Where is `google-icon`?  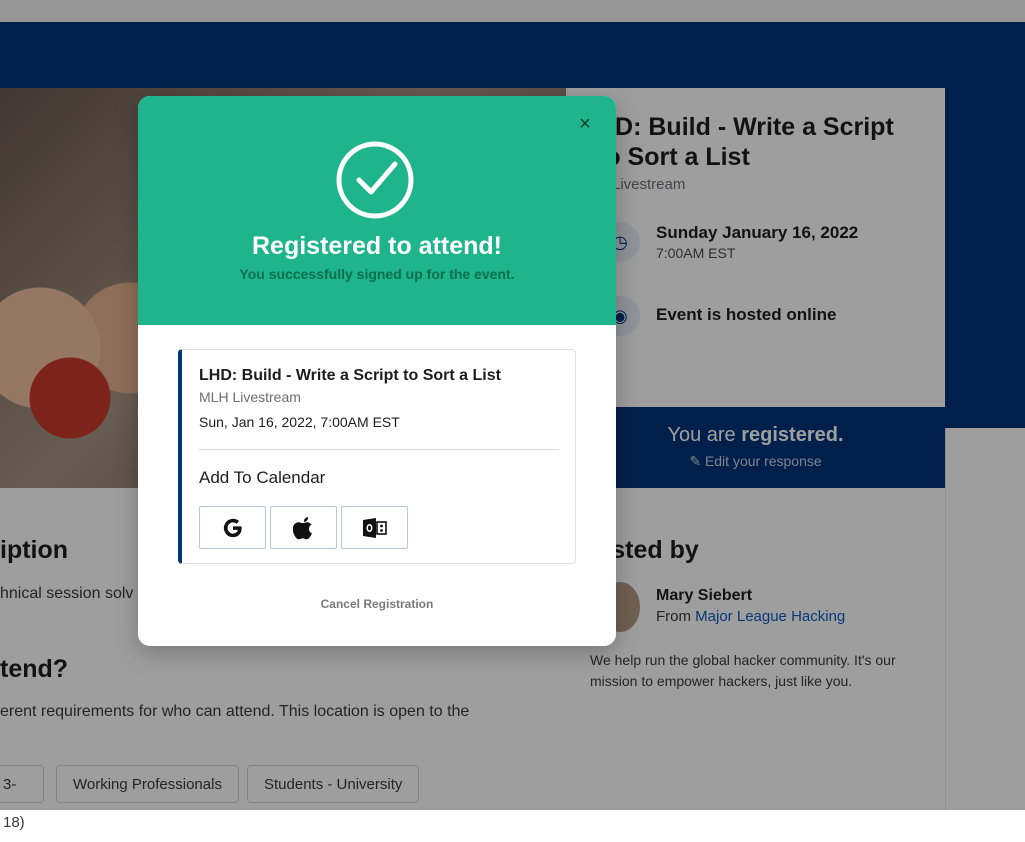
google-icon is located at coordinates (232, 527).